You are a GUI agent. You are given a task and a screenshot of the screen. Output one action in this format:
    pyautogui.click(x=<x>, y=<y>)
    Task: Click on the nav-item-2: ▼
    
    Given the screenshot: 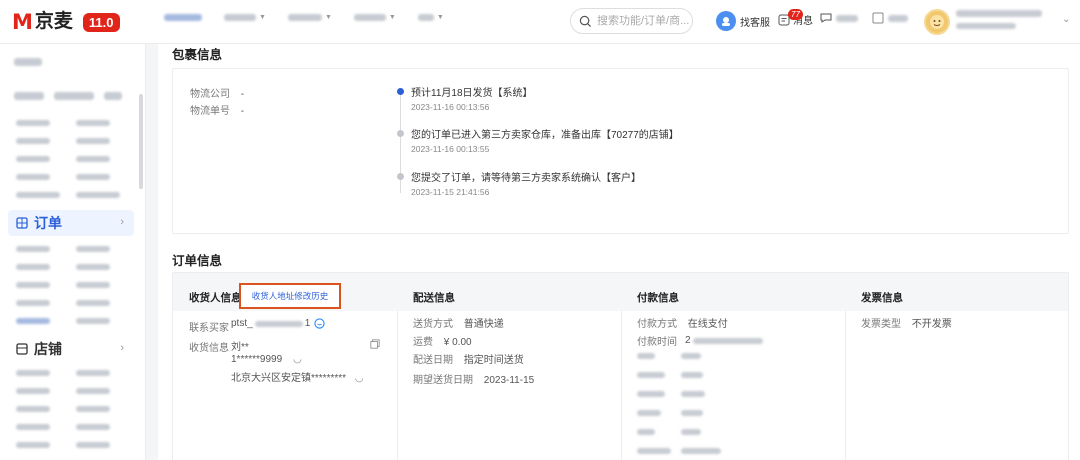 What is the action you would take?
    pyautogui.click(x=245, y=17)
    